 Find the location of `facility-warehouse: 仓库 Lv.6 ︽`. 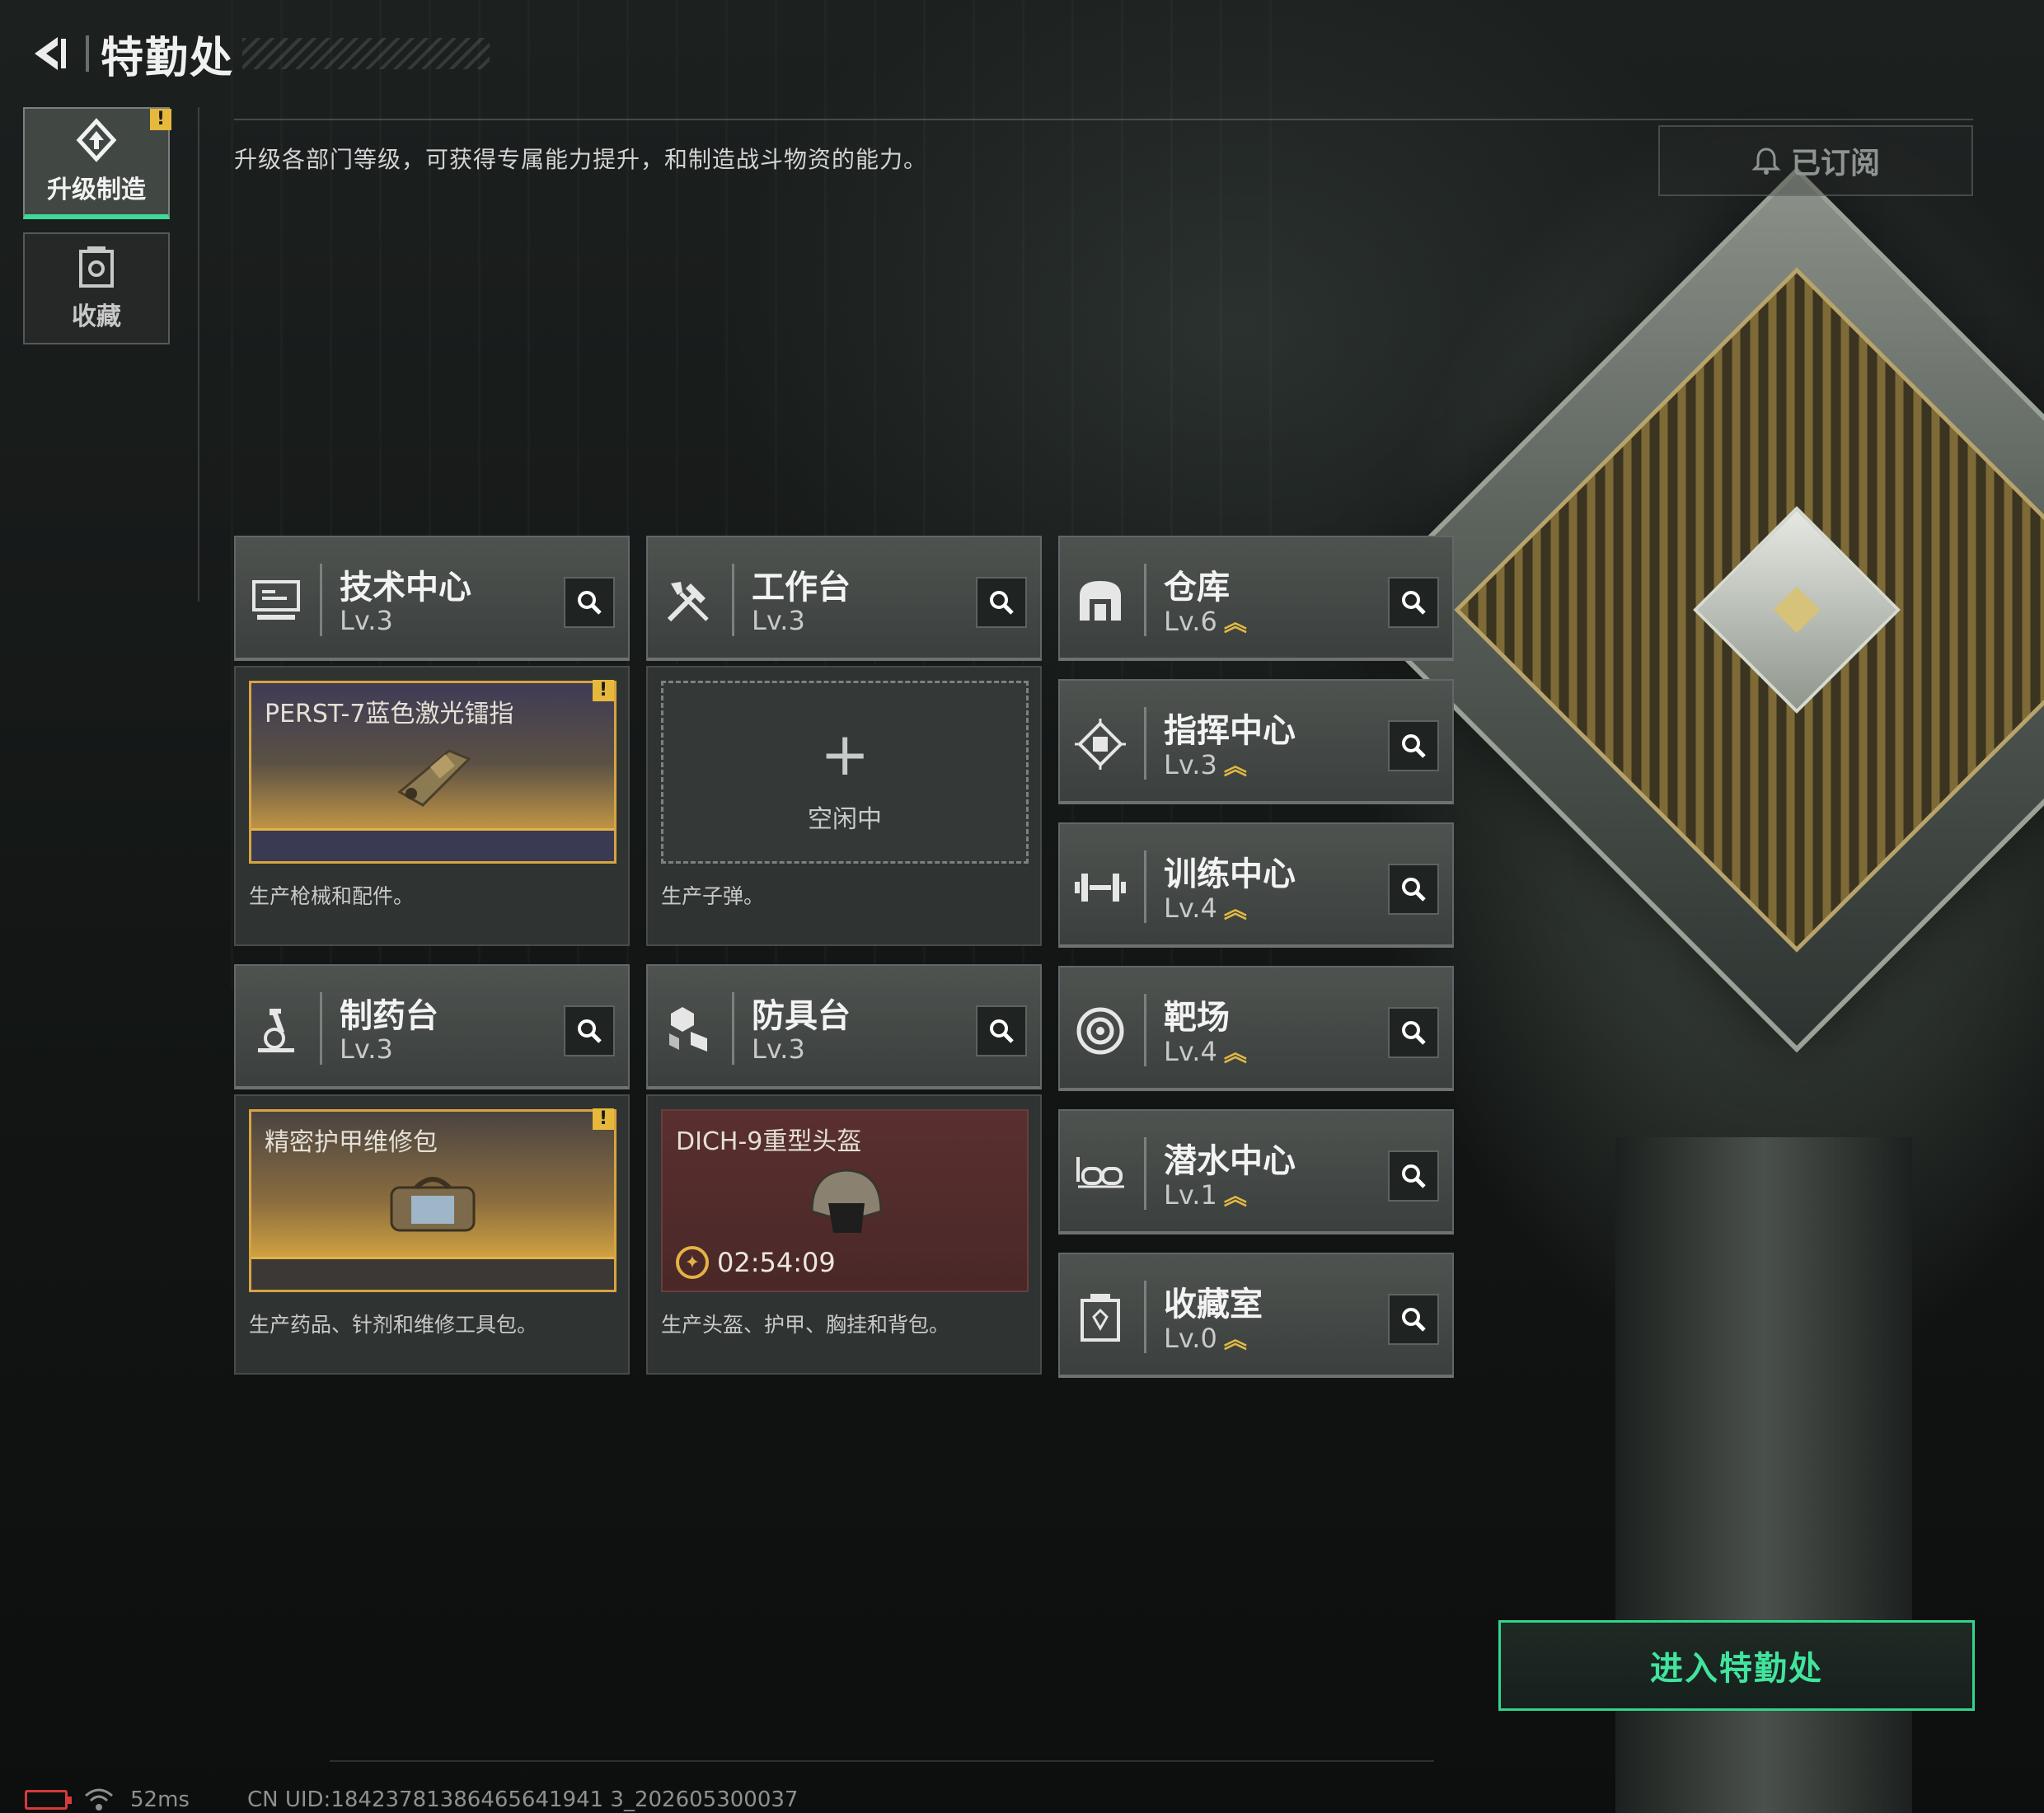

facility-warehouse: 仓库 Lv.6 ︽ is located at coordinates (1256, 598).